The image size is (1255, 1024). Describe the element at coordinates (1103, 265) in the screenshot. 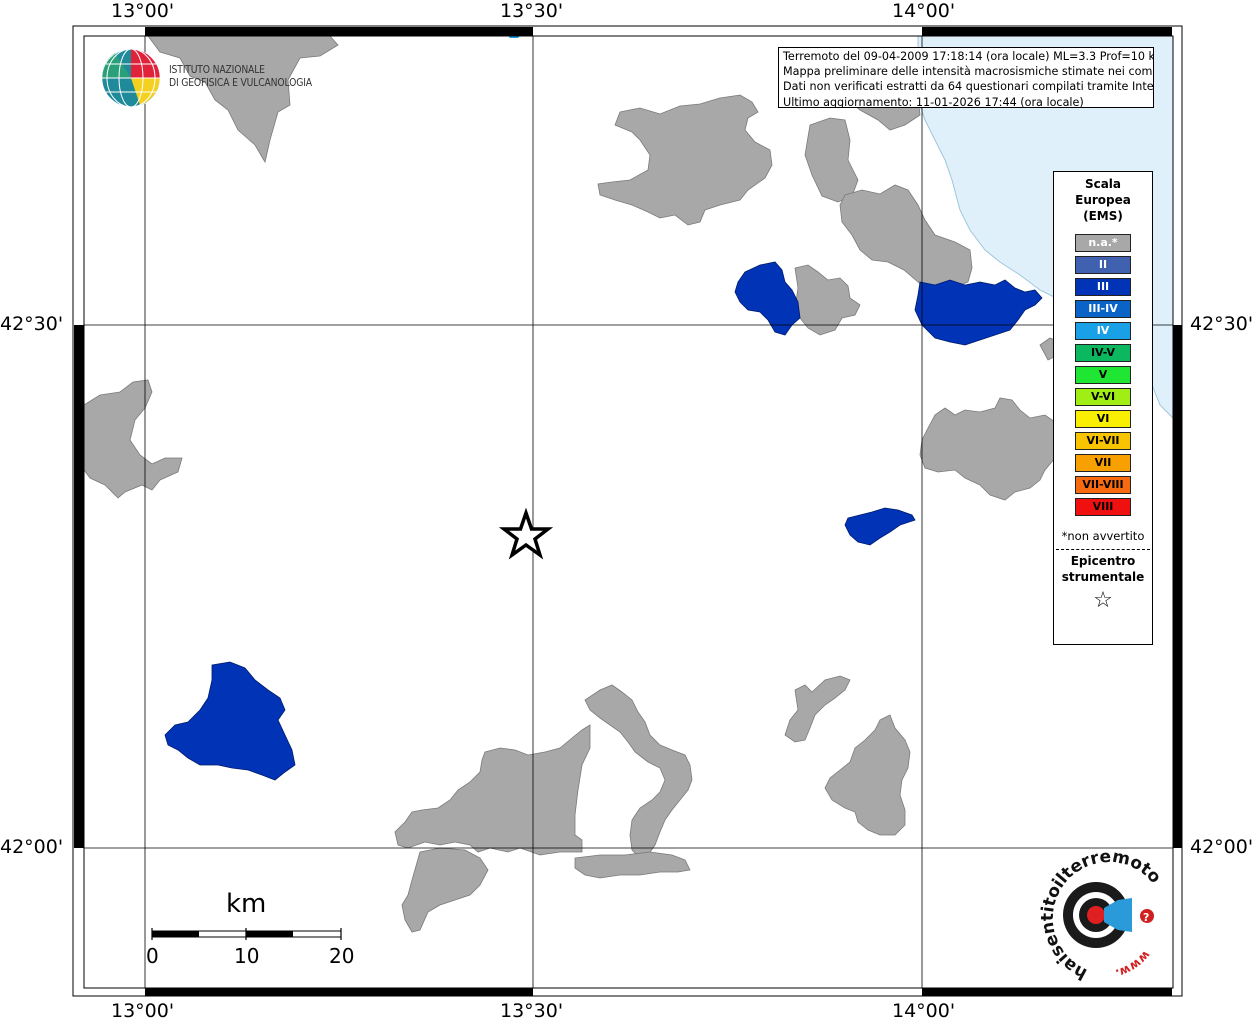

I see `legend-item-ii: II` at that location.